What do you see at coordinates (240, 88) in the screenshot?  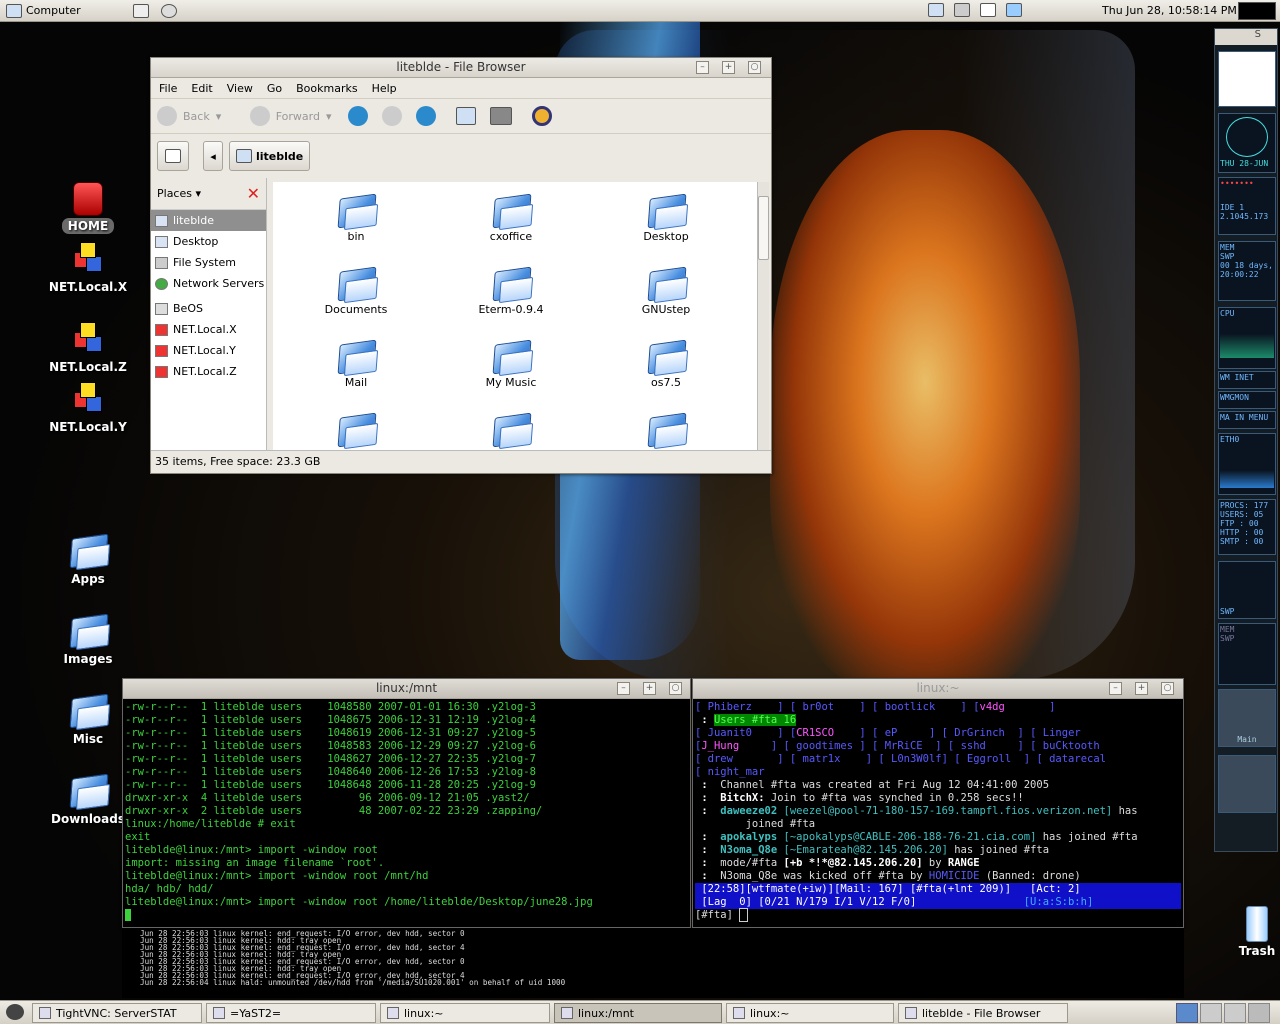 I see `menu-view: View` at bounding box center [240, 88].